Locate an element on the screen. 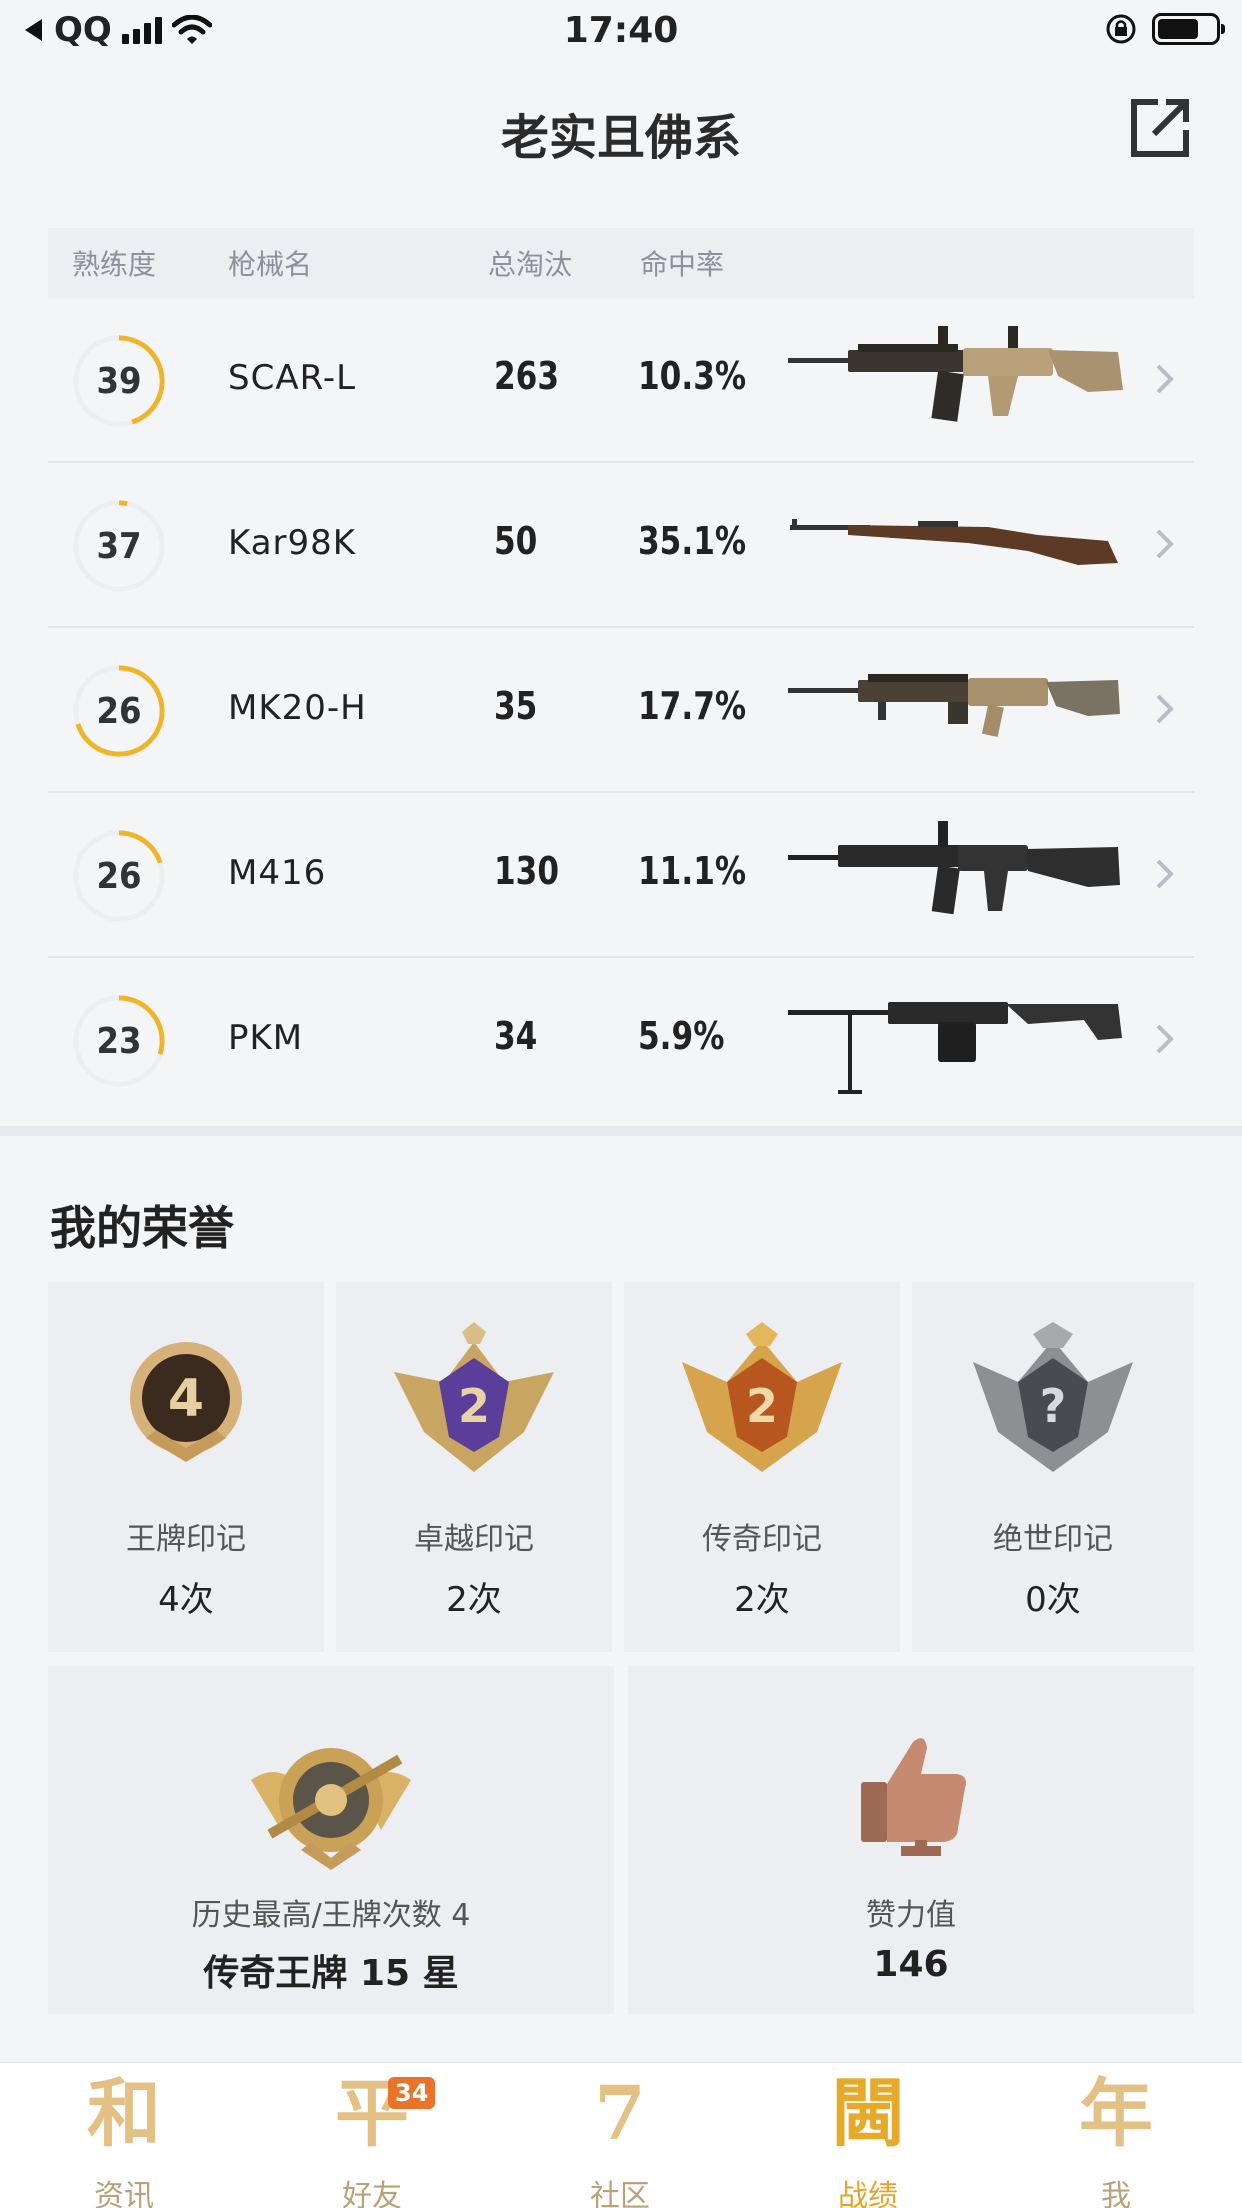 Image resolution: width=1242 pixels, height=2208 pixels. tab-label: 社区 is located at coordinates (620, 2193).